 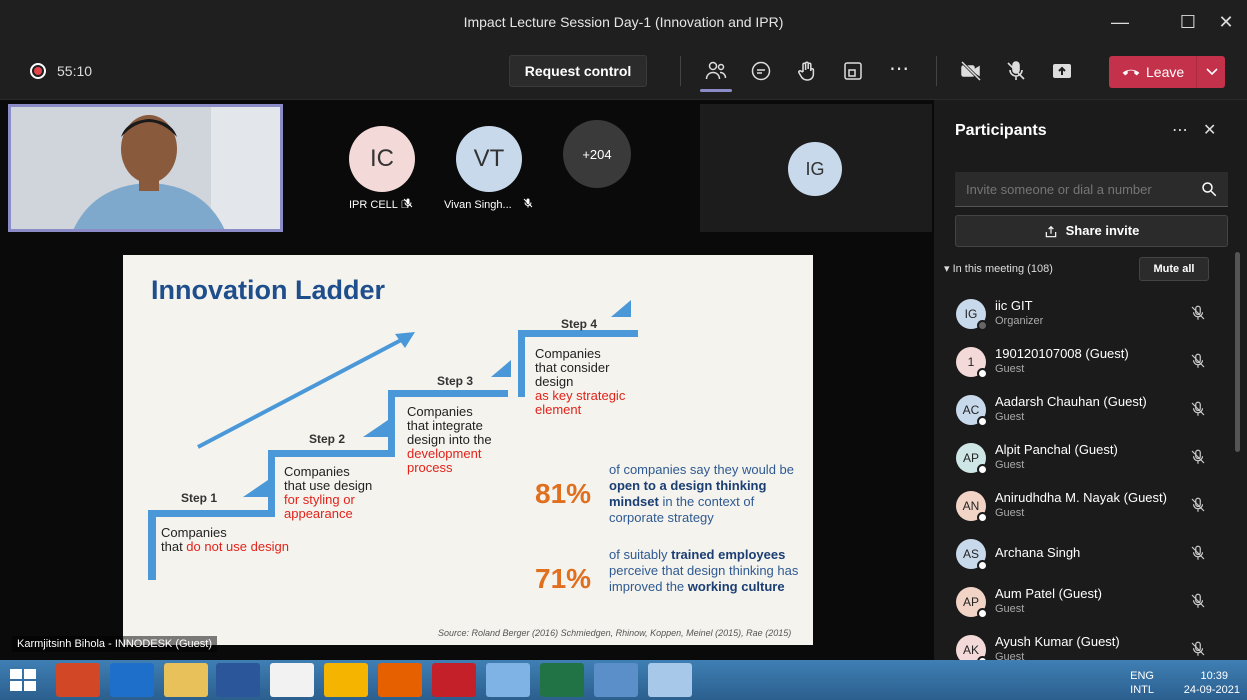 What do you see at coordinates (1085, 362) in the screenshot?
I see `list-item: 1 190120107008 (Guest) Guest` at bounding box center [1085, 362].